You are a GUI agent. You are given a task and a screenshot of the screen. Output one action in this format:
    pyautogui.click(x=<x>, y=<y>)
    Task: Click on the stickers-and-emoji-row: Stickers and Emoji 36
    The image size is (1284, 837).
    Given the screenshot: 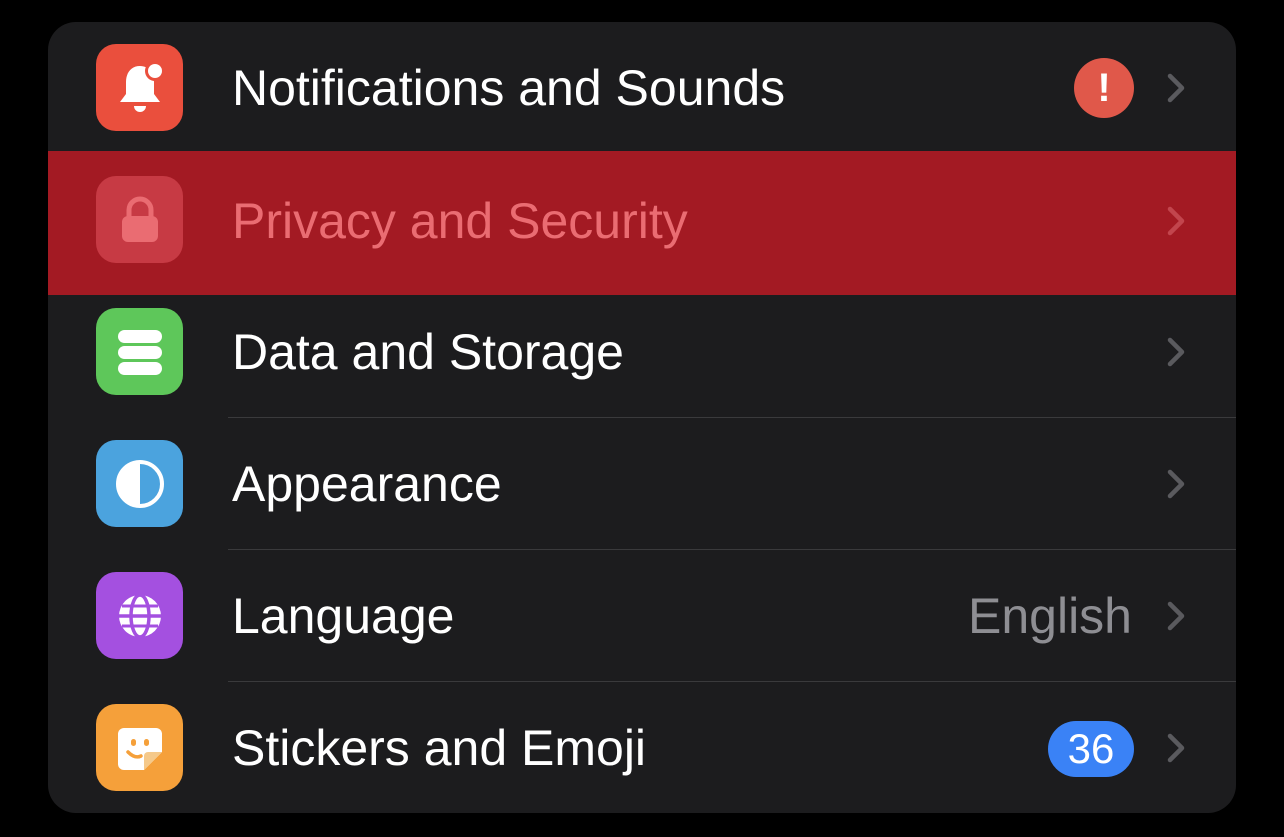 What is the action you would take?
    pyautogui.click(x=642, y=747)
    